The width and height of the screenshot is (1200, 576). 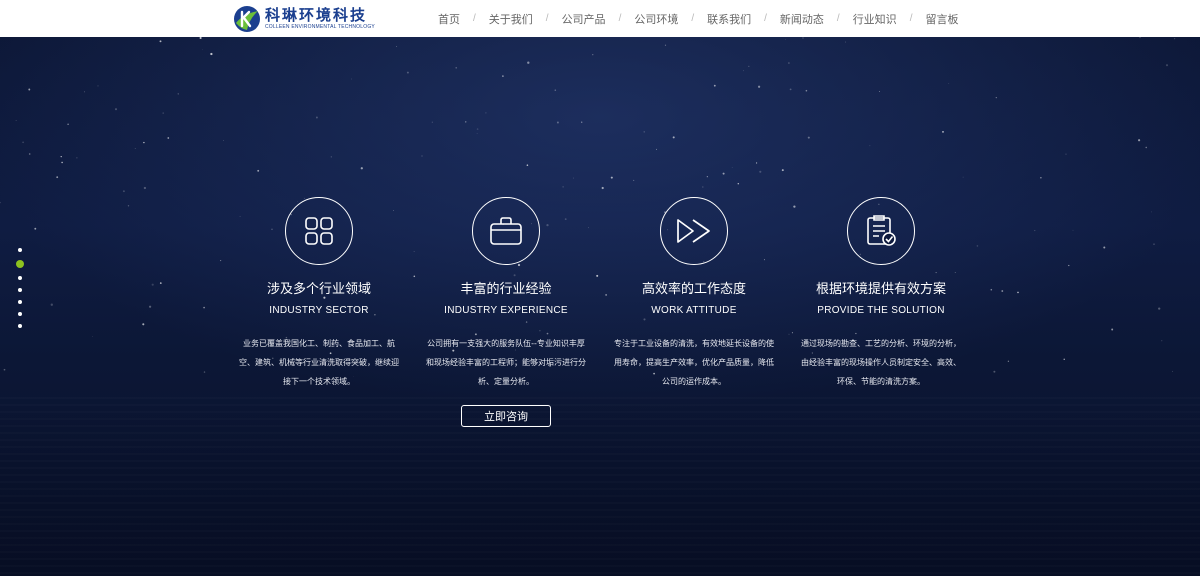 I want to click on feature-title: 涉及多个行业领域, so click(x=318, y=289).